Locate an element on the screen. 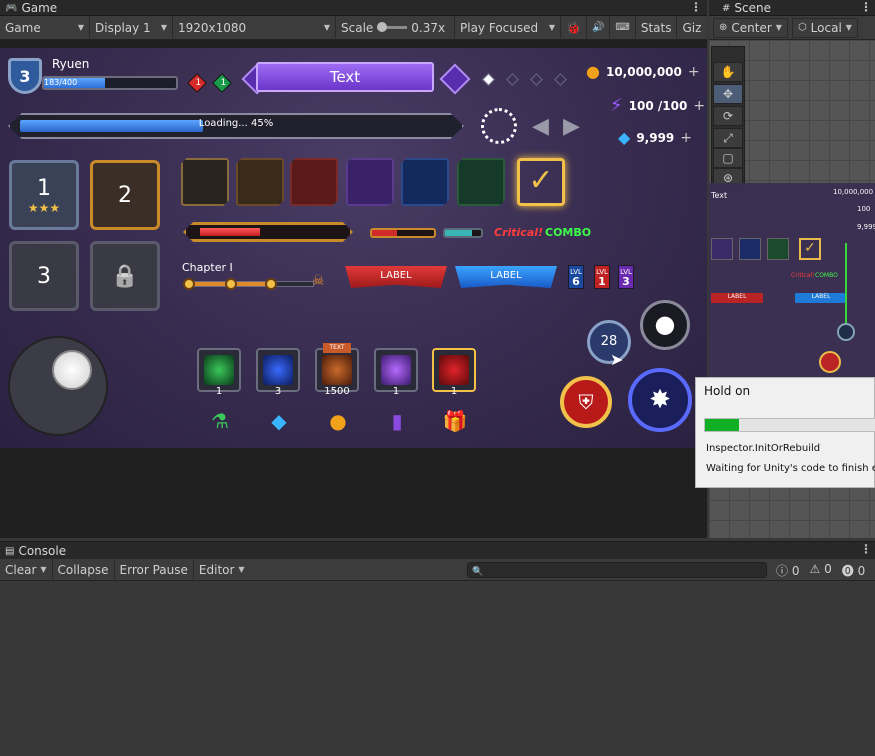  arrow-right-icon: ▶ is located at coordinates (571, 126).